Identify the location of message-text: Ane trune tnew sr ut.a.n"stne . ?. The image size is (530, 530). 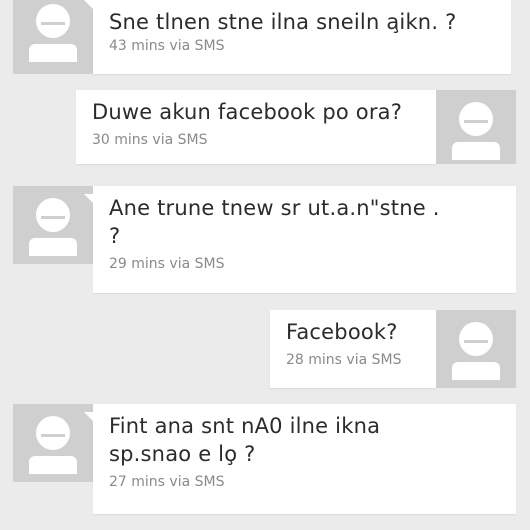
(274, 222).